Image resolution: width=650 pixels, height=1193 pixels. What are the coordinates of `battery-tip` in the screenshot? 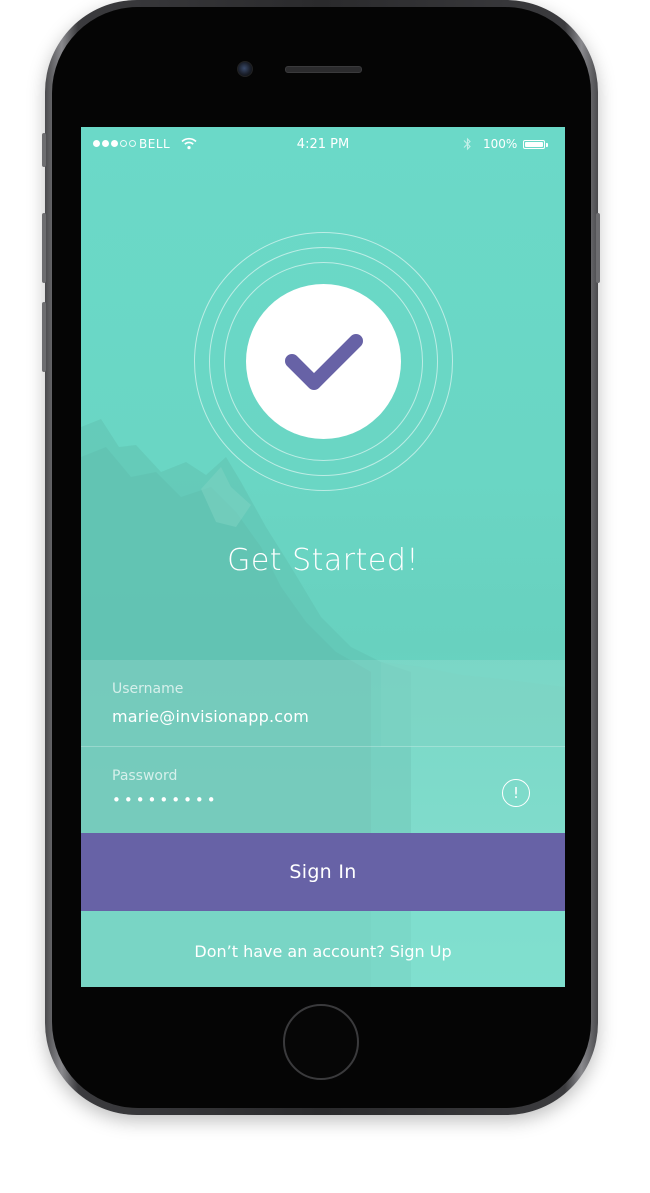 It's located at (547, 145).